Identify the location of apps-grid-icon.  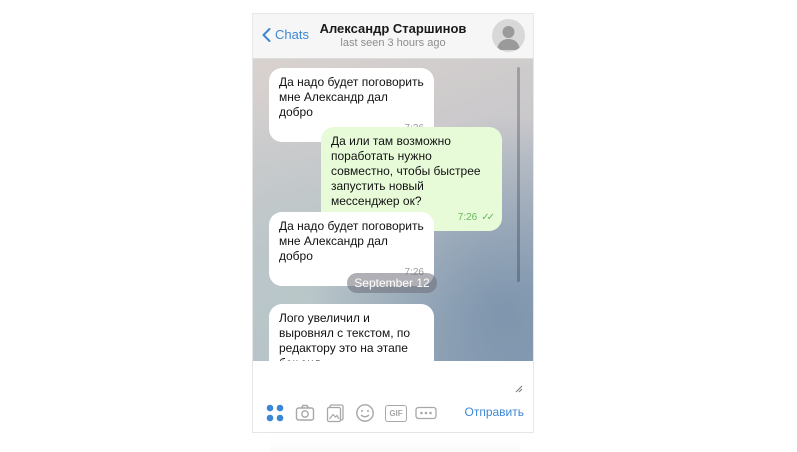
(275, 413).